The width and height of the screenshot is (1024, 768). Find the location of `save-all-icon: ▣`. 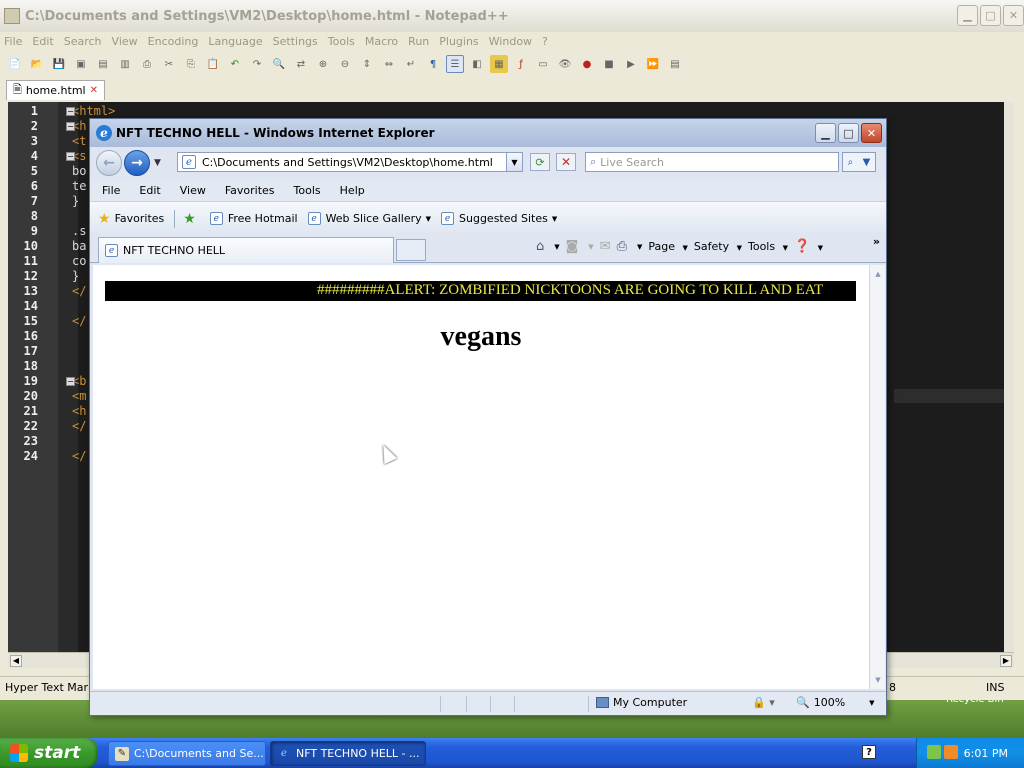

save-all-icon: ▣ is located at coordinates (81, 64).